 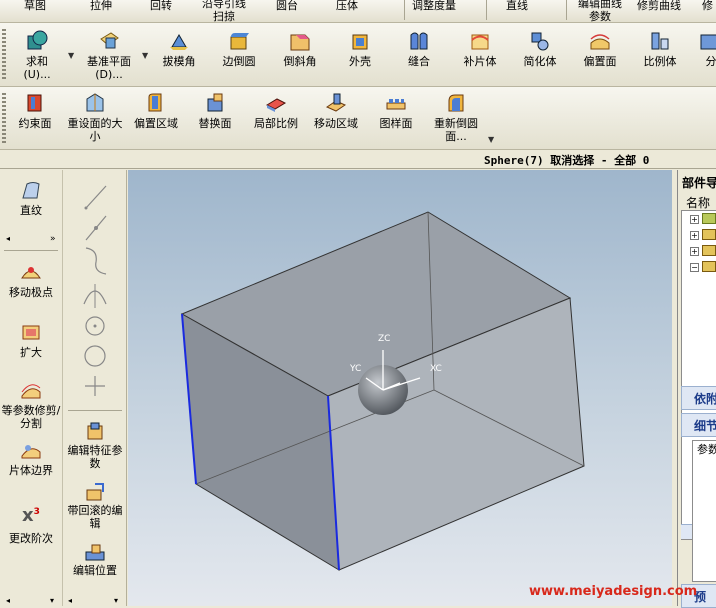 What do you see at coordinates (31, 279) in the screenshot?
I see `move-pole-button: 移动极点` at bounding box center [31, 279].